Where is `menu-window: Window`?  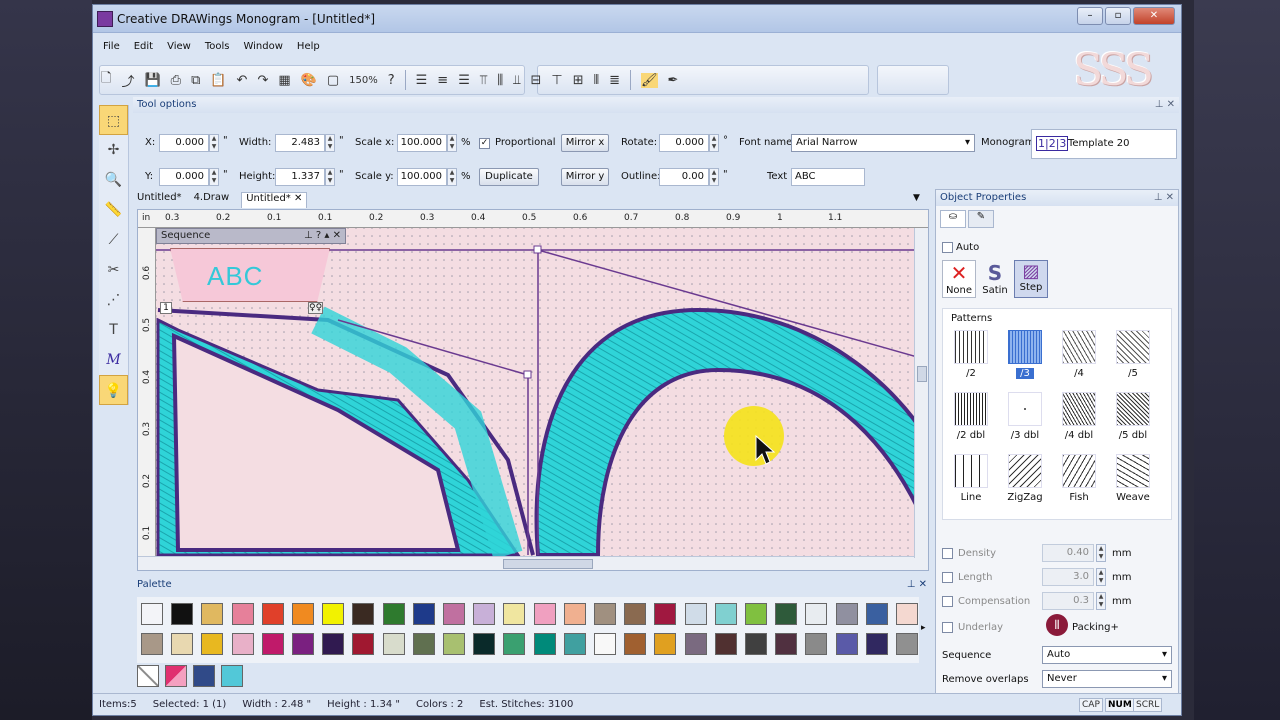
menu-window: Window is located at coordinates (262, 49).